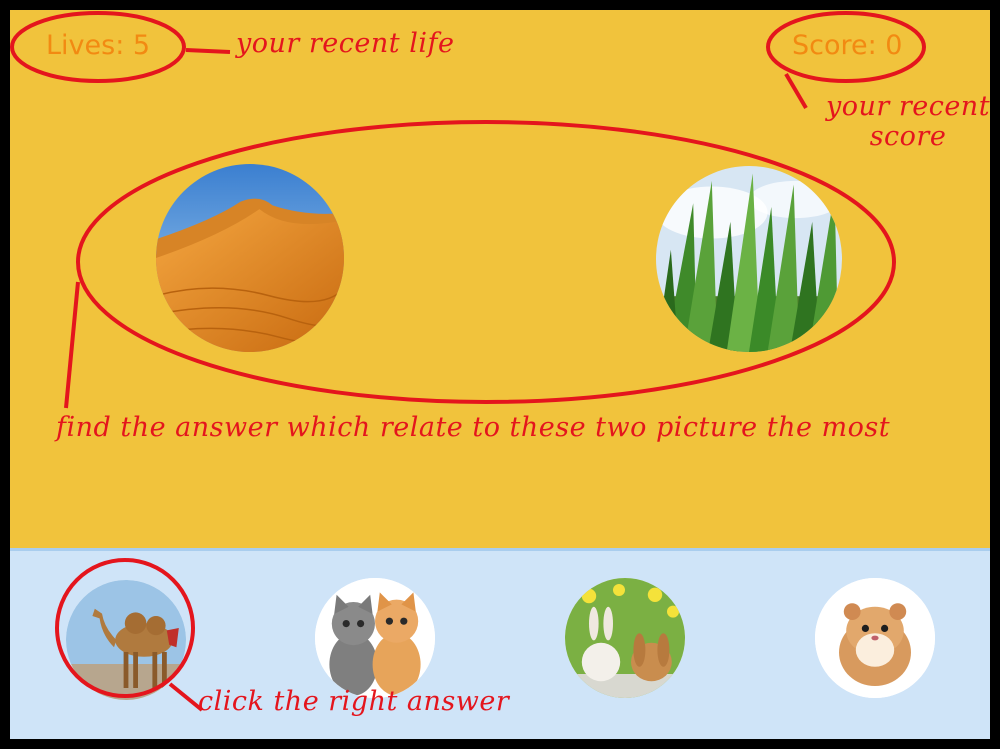  I want to click on lives-counter: Lives: 5, so click(98, 45).